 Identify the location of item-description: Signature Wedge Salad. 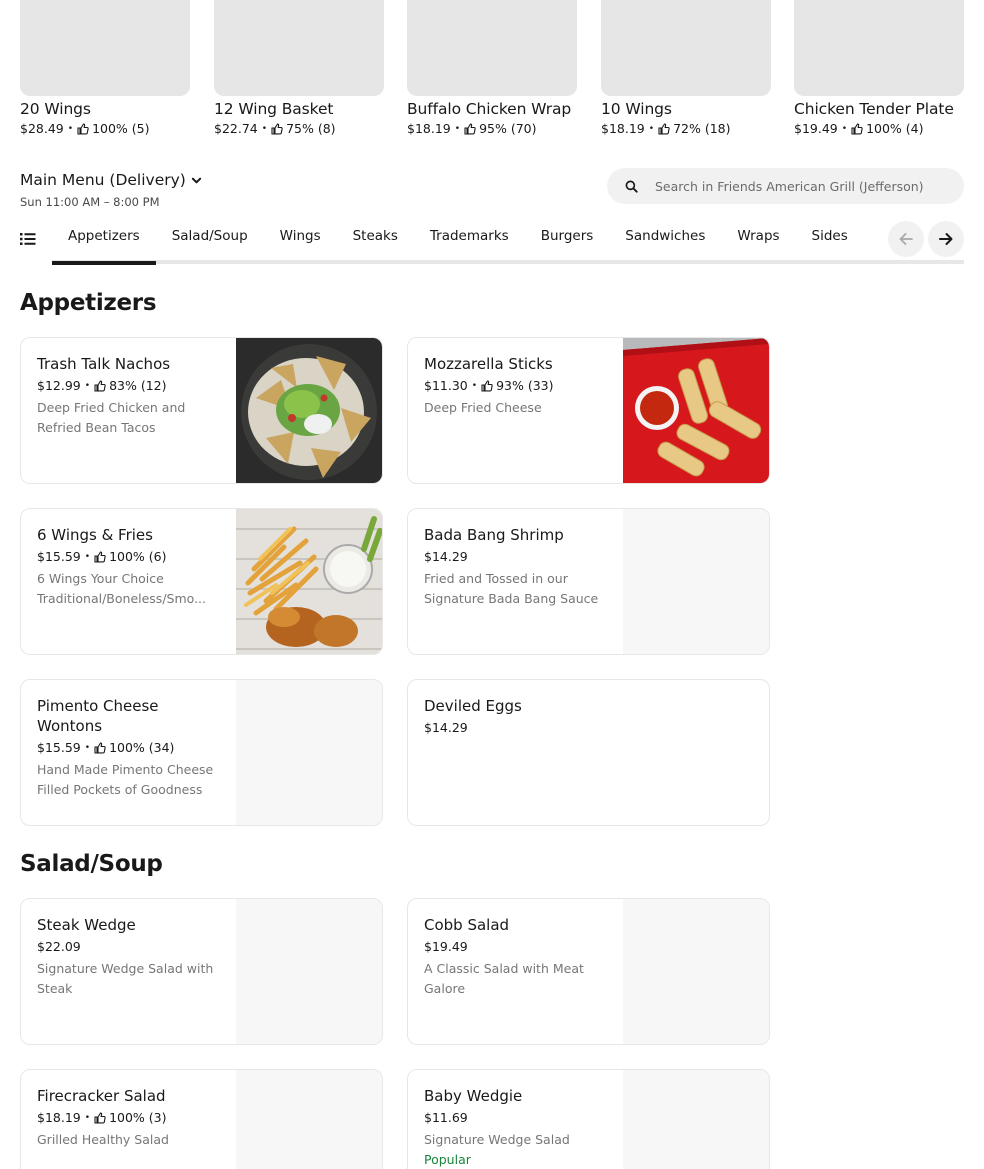
(497, 1139).